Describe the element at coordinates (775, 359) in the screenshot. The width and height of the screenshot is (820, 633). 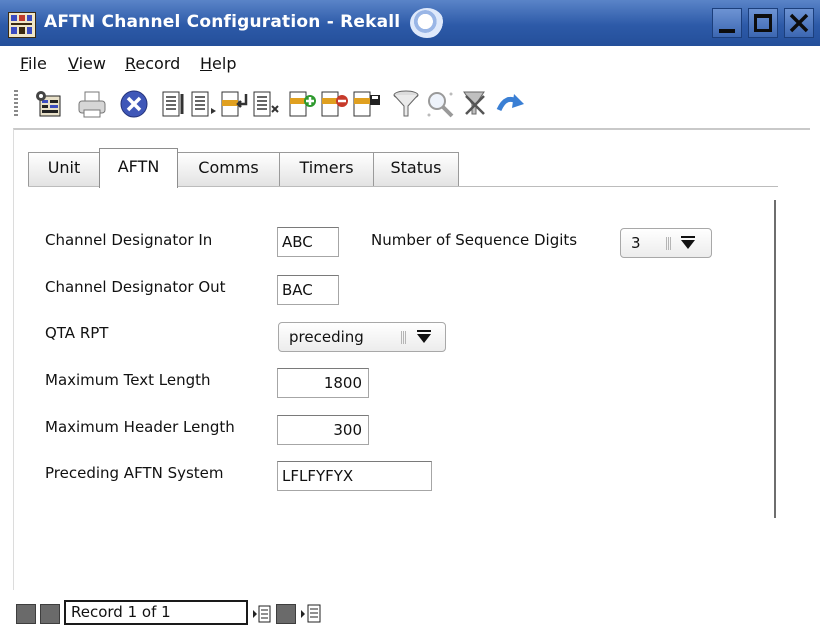
I see `panel-border` at that location.